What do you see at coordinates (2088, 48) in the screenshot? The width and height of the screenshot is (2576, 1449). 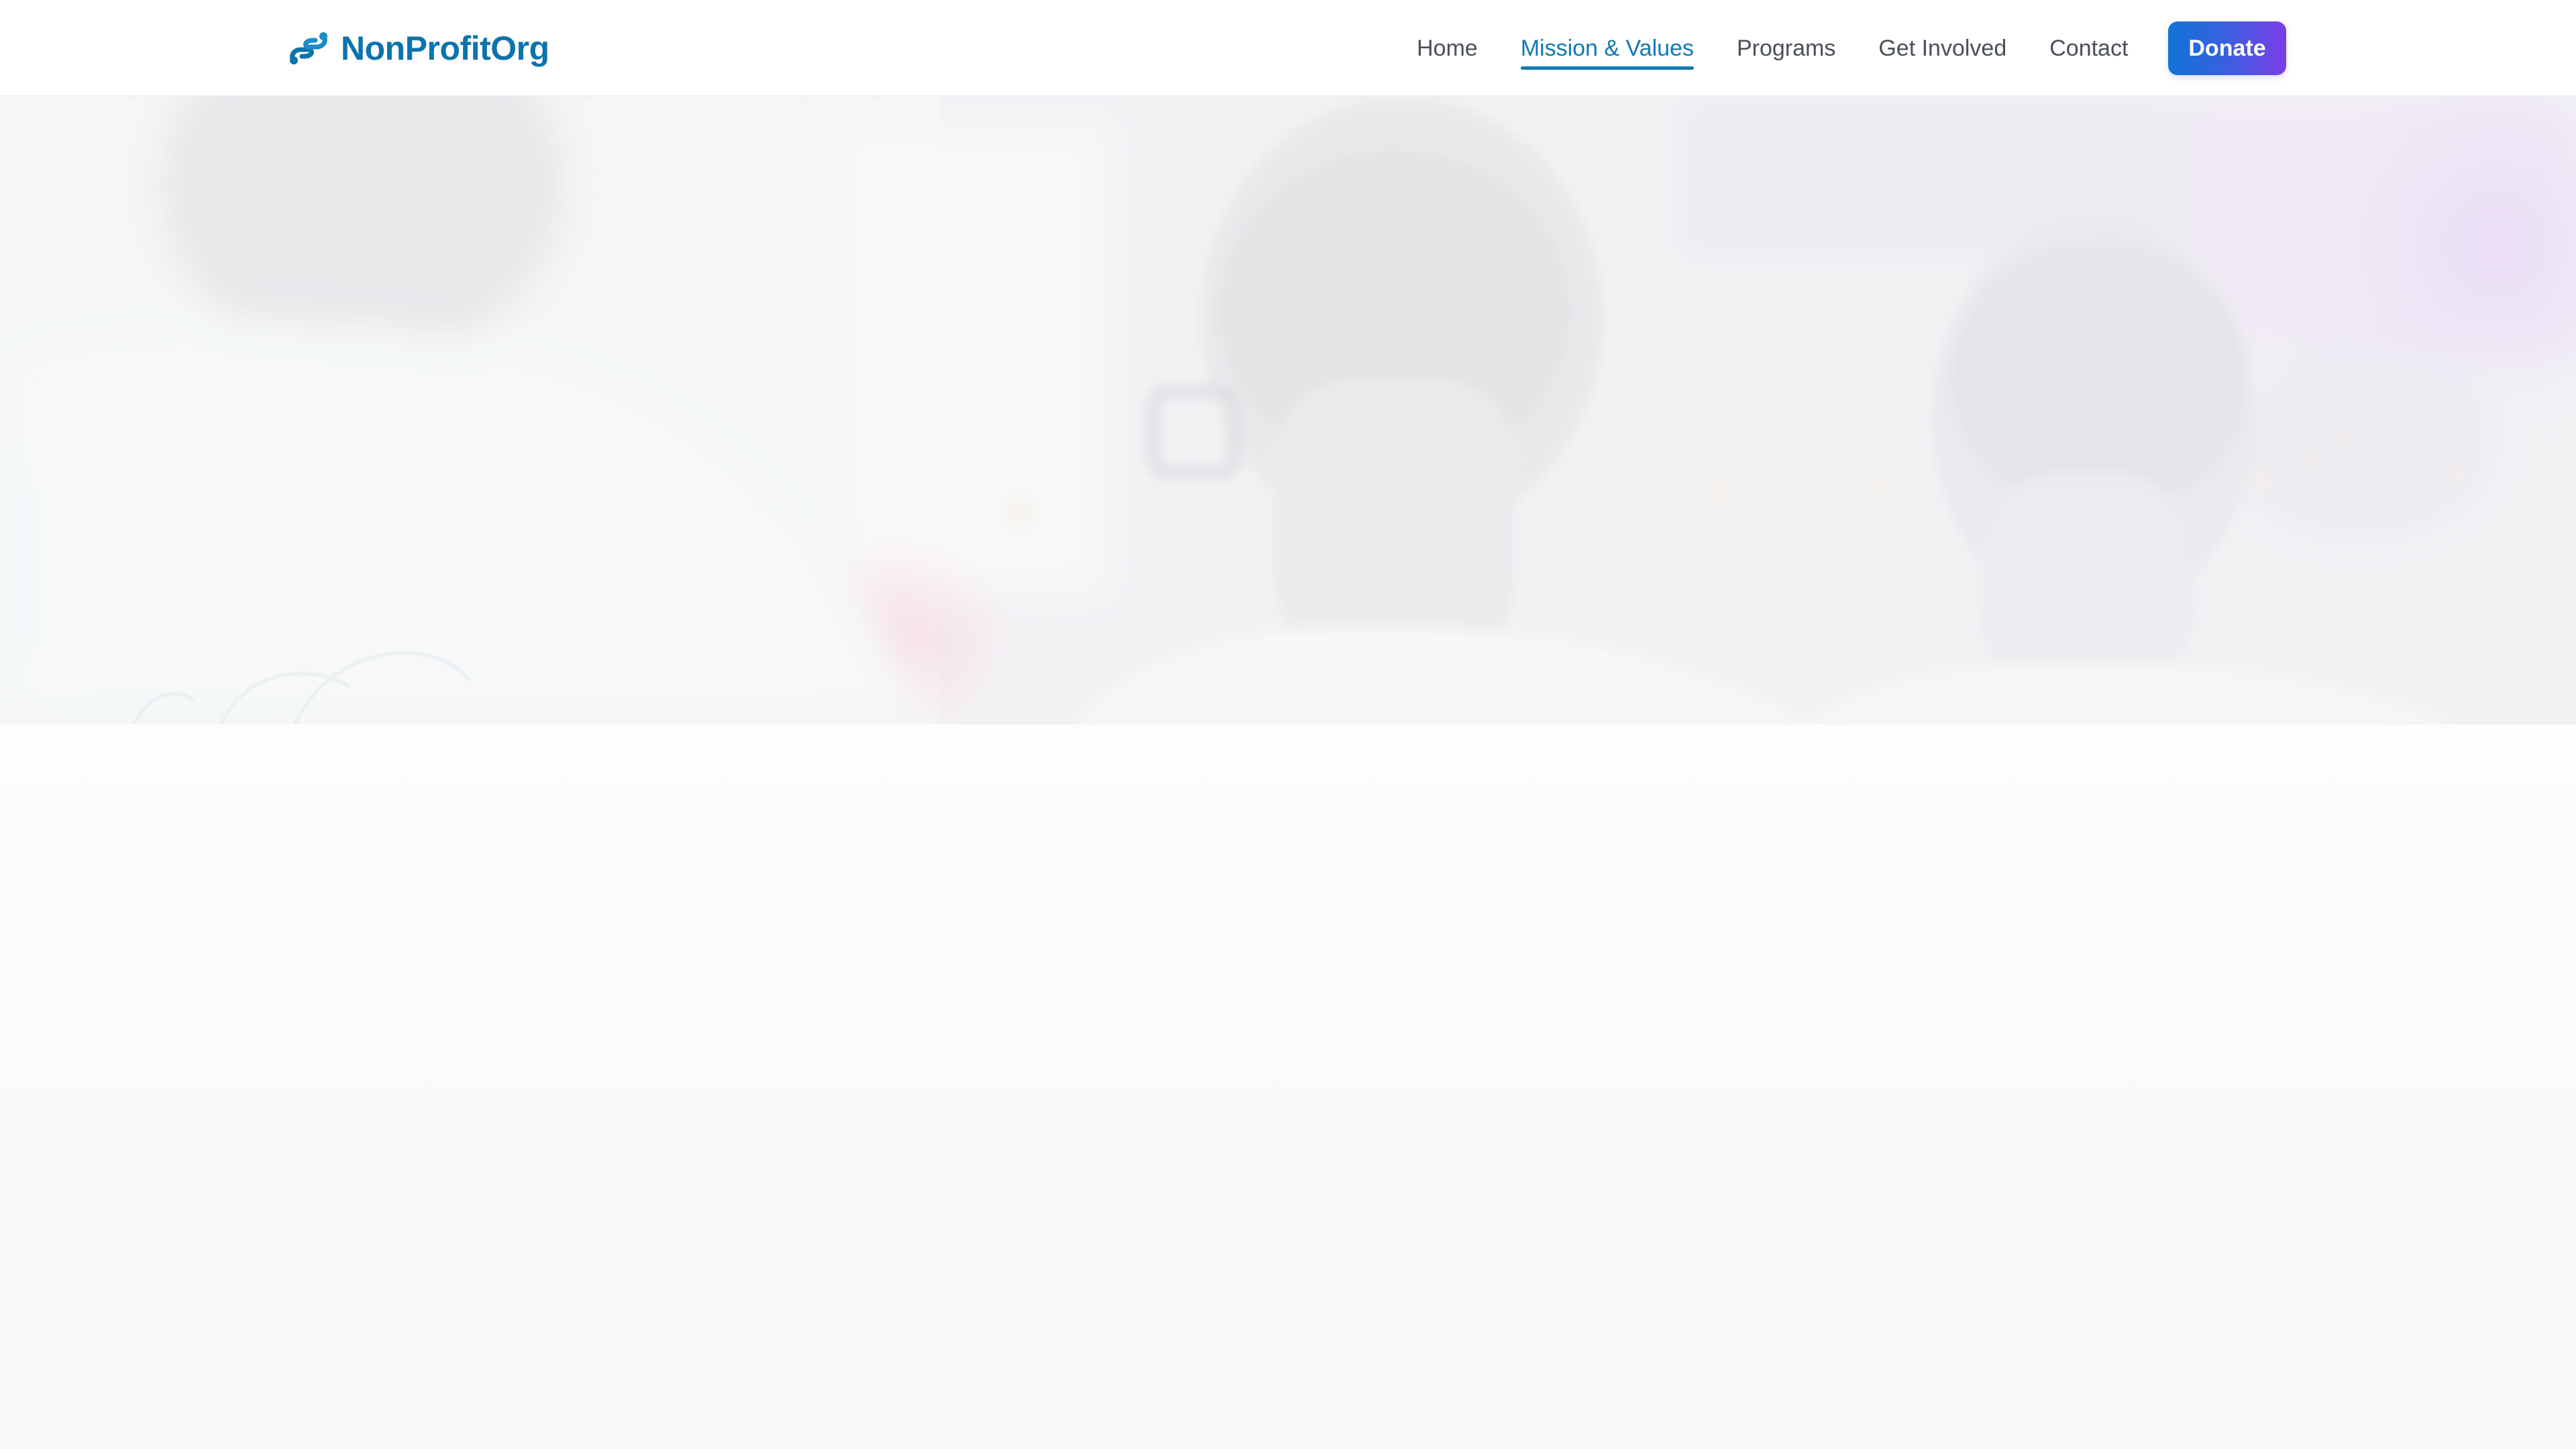 I see `nav-item-contact: Contact` at bounding box center [2088, 48].